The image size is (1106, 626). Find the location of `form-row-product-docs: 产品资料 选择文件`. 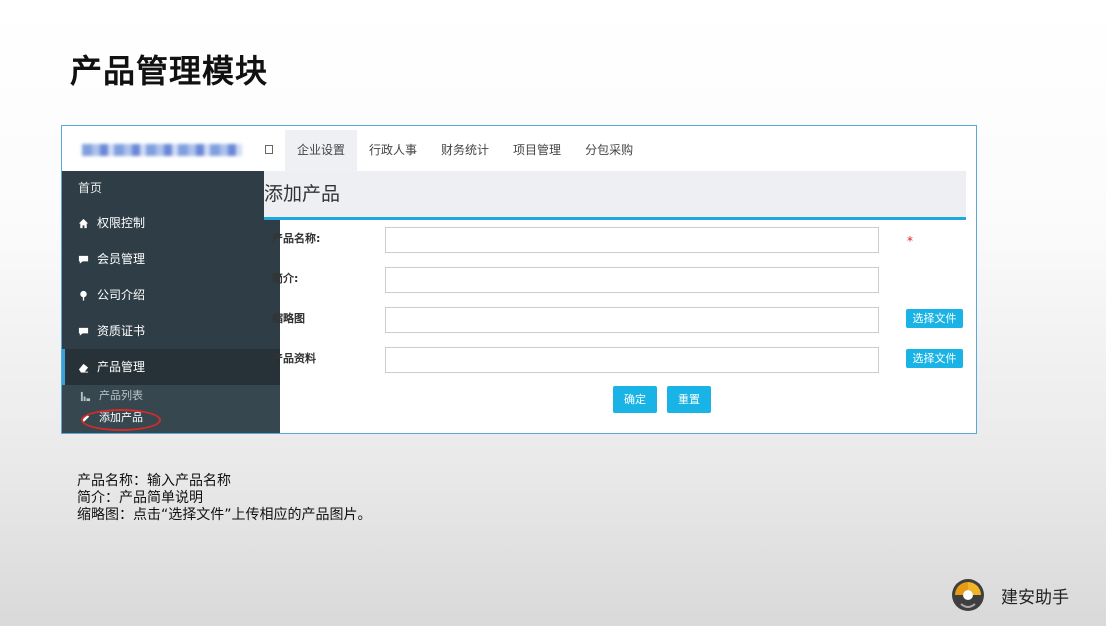

form-row-product-docs: 产品资料 选择文件 is located at coordinates (620, 362).